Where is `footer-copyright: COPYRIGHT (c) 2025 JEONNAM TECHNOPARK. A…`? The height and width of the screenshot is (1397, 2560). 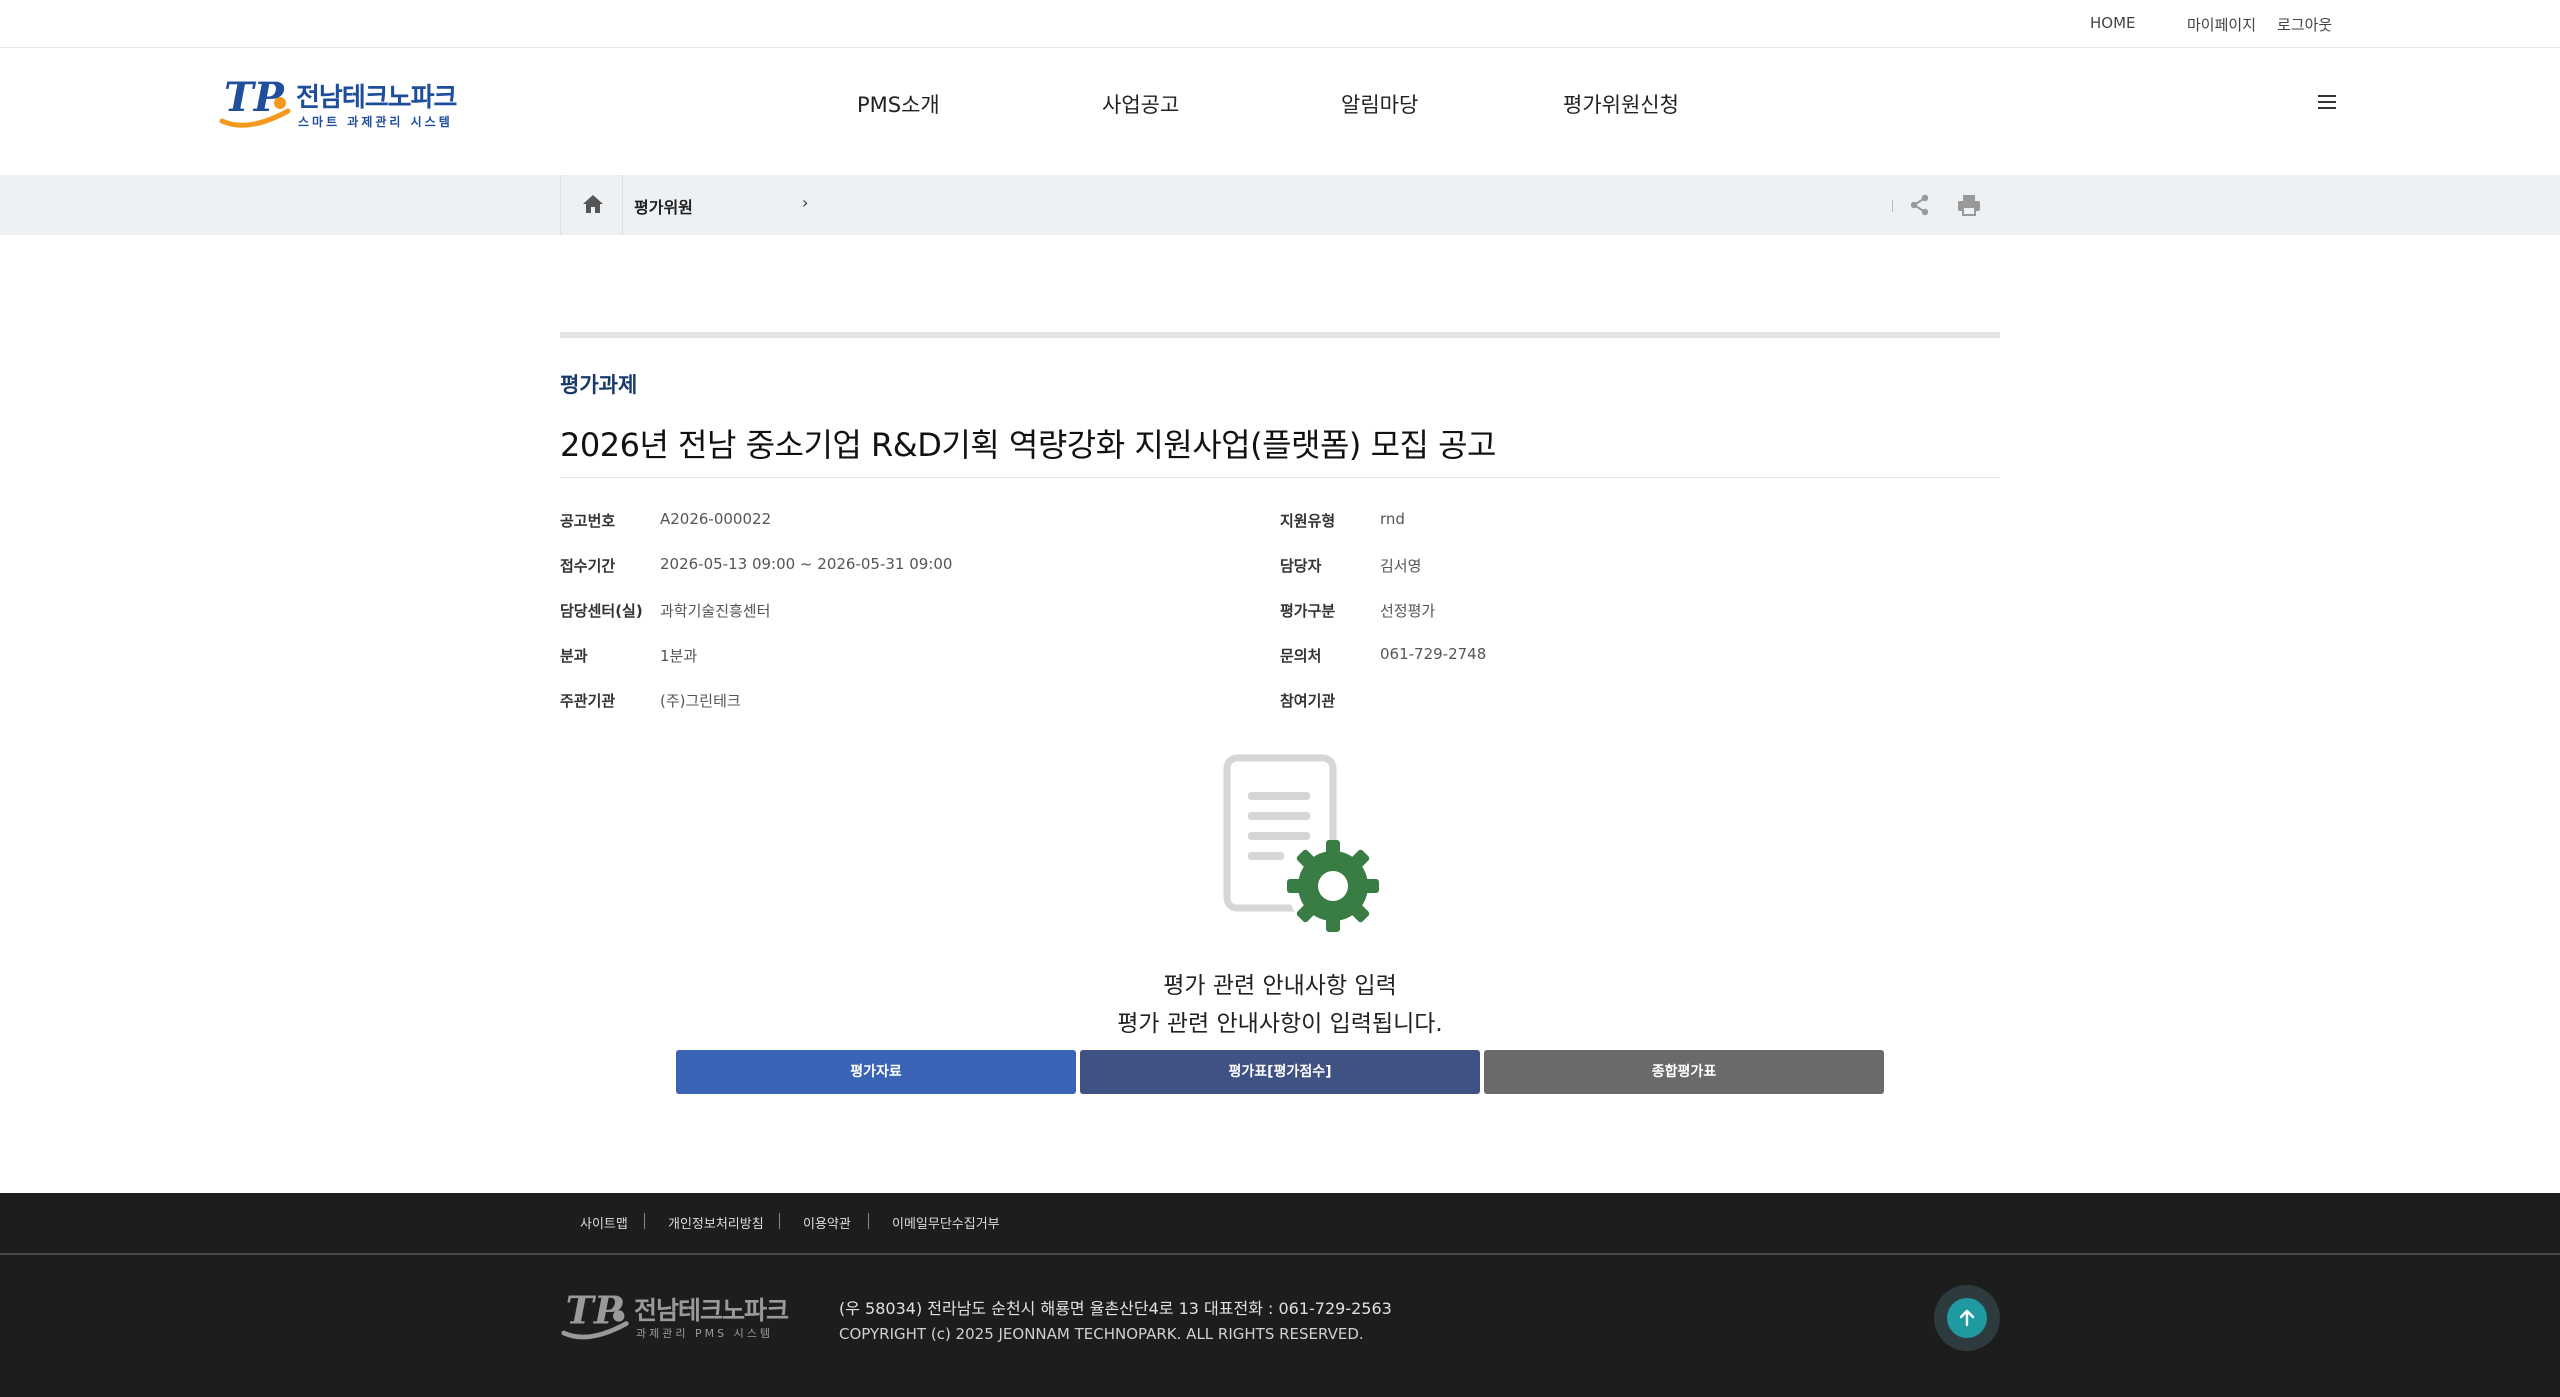 footer-copyright: COPYRIGHT (c) 2025 JEONNAM TECHNOPARK. A… is located at coordinates (1101, 1334).